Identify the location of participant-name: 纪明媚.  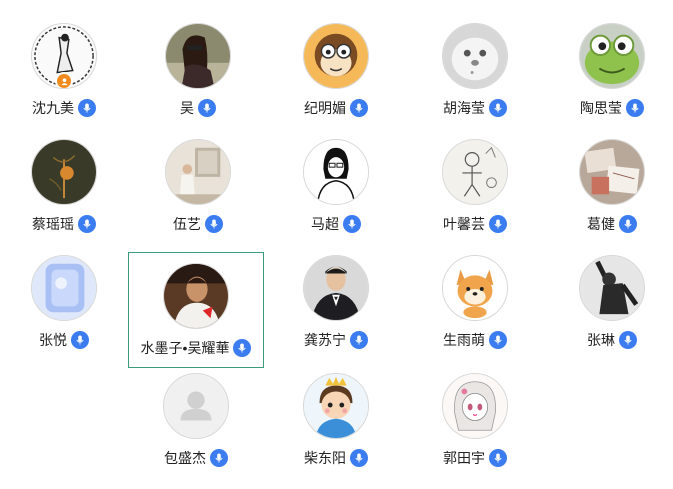
(325, 108).